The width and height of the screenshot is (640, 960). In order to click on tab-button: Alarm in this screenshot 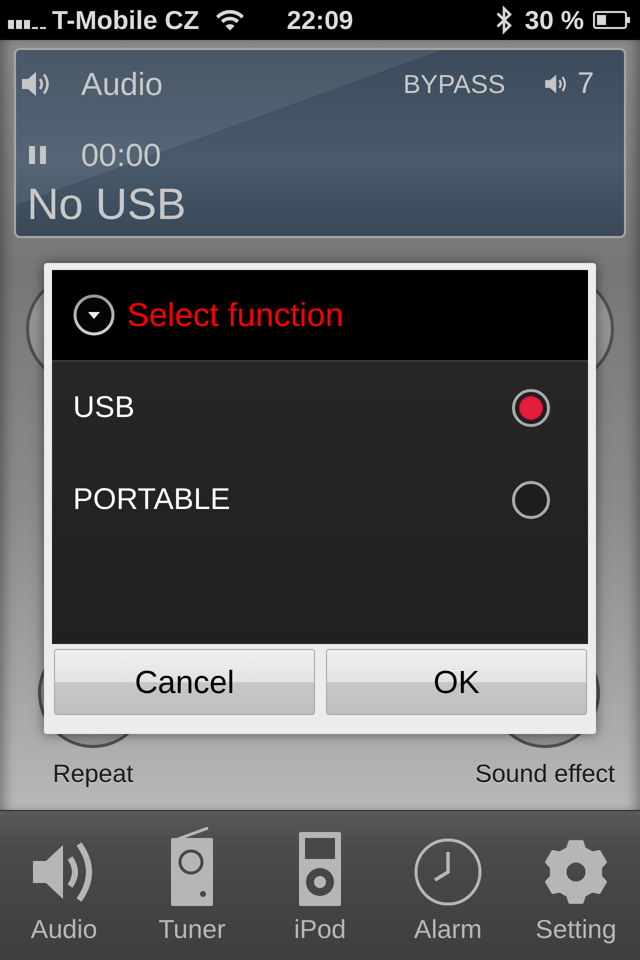, I will do `click(448, 885)`.